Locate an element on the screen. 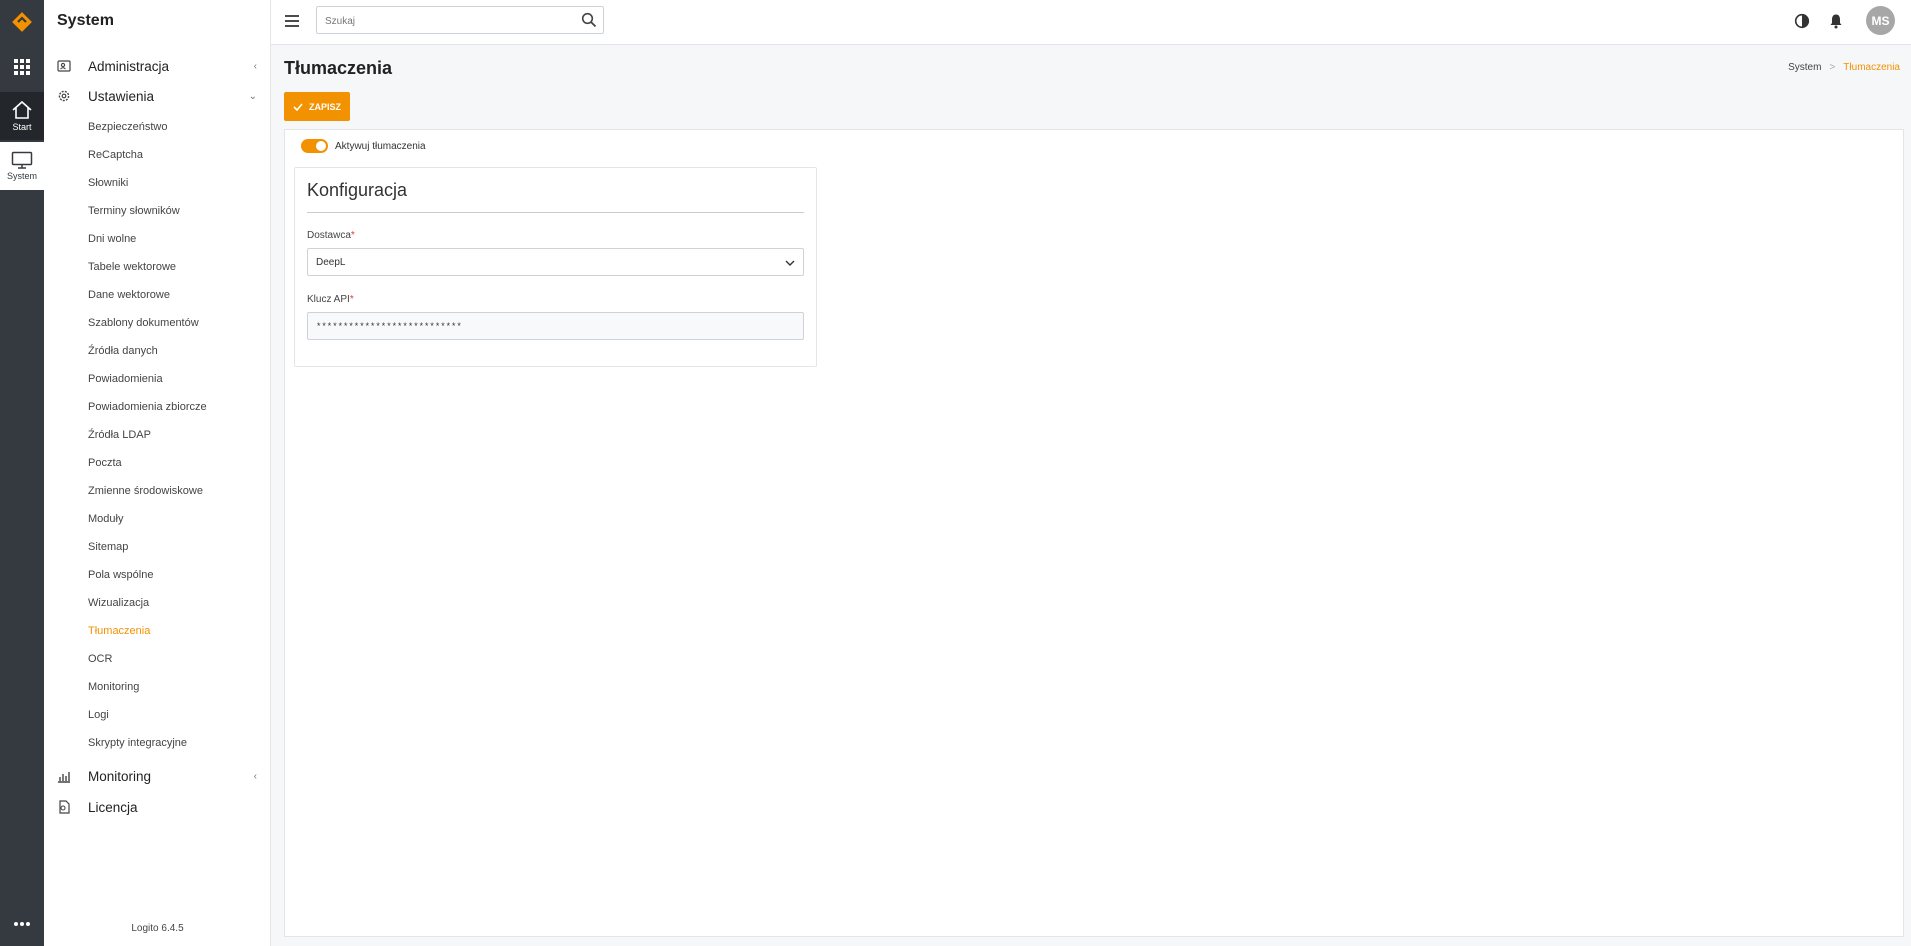 The width and height of the screenshot is (1911, 946). apps-grid-icon is located at coordinates (22, 67).